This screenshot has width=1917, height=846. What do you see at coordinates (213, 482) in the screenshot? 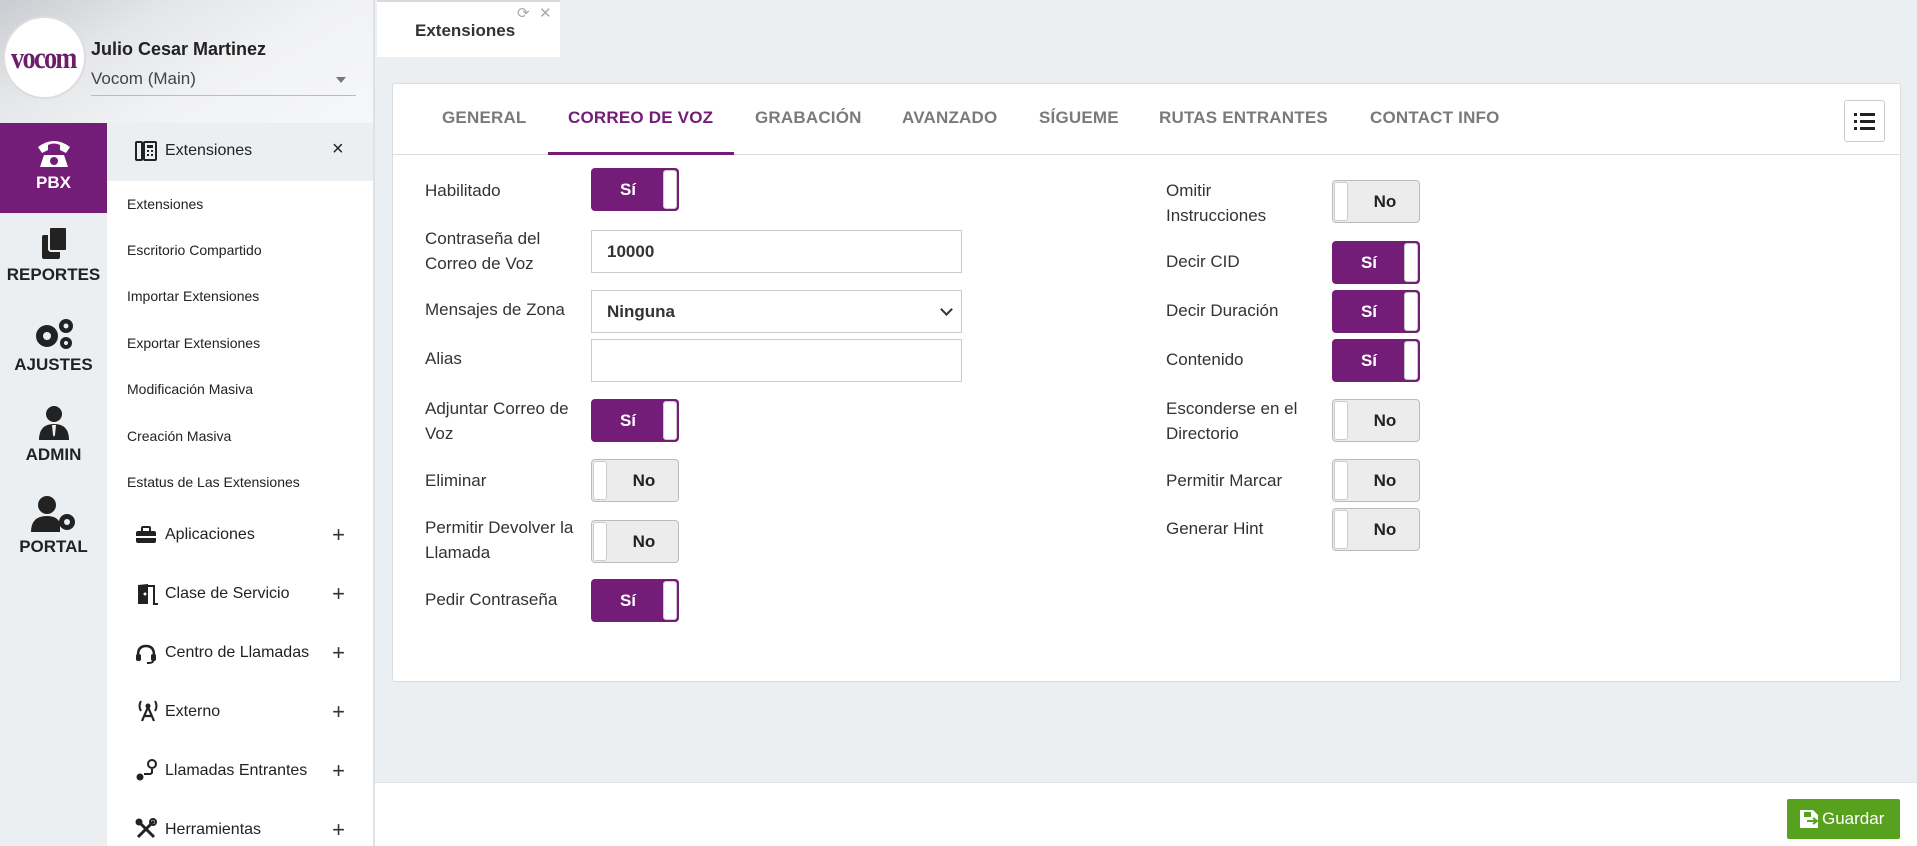
I see `submenu-item-estatus-extensiones: Estatus de Las Extensiones` at bounding box center [213, 482].